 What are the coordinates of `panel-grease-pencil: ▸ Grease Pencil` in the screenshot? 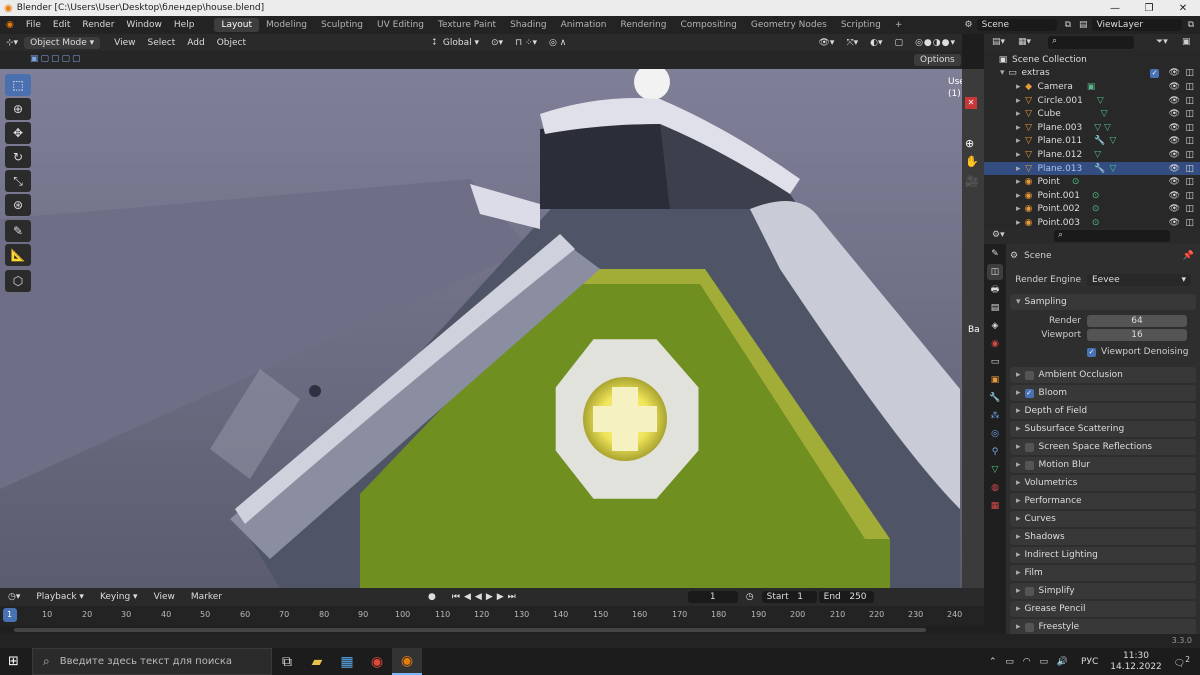 It's located at (1103, 609).